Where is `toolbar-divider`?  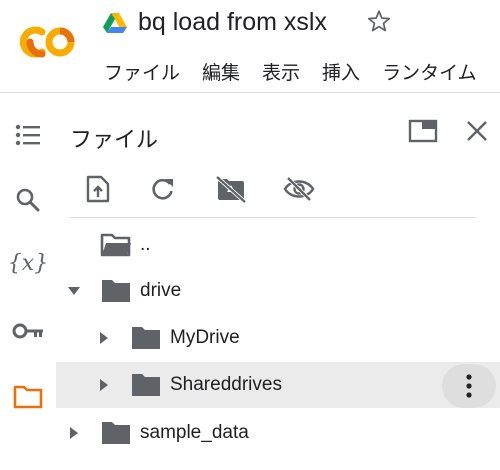
toolbar-divider is located at coordinates (273, 217).